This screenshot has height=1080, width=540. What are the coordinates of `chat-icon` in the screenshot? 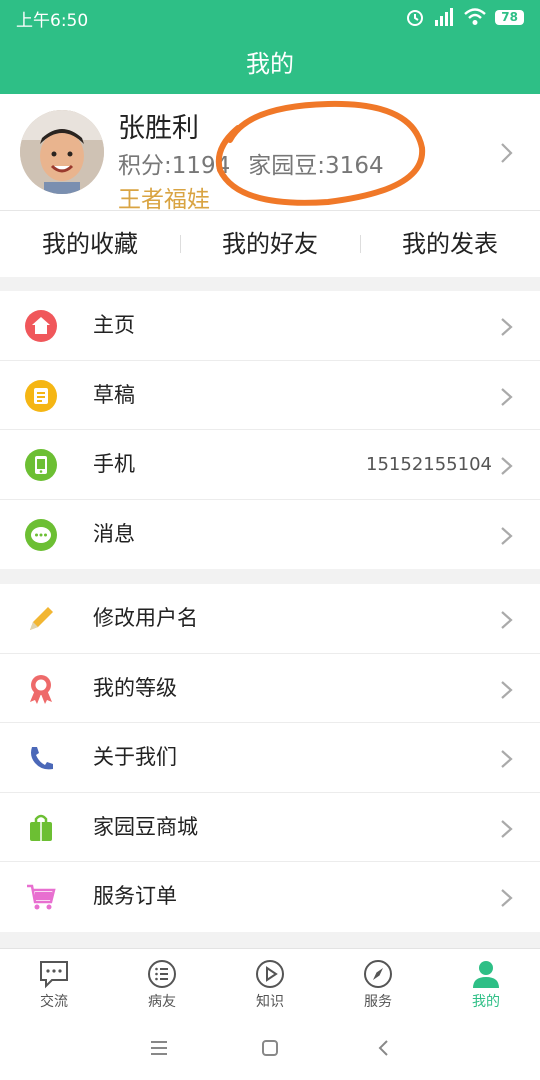 It's located at (54, 975).